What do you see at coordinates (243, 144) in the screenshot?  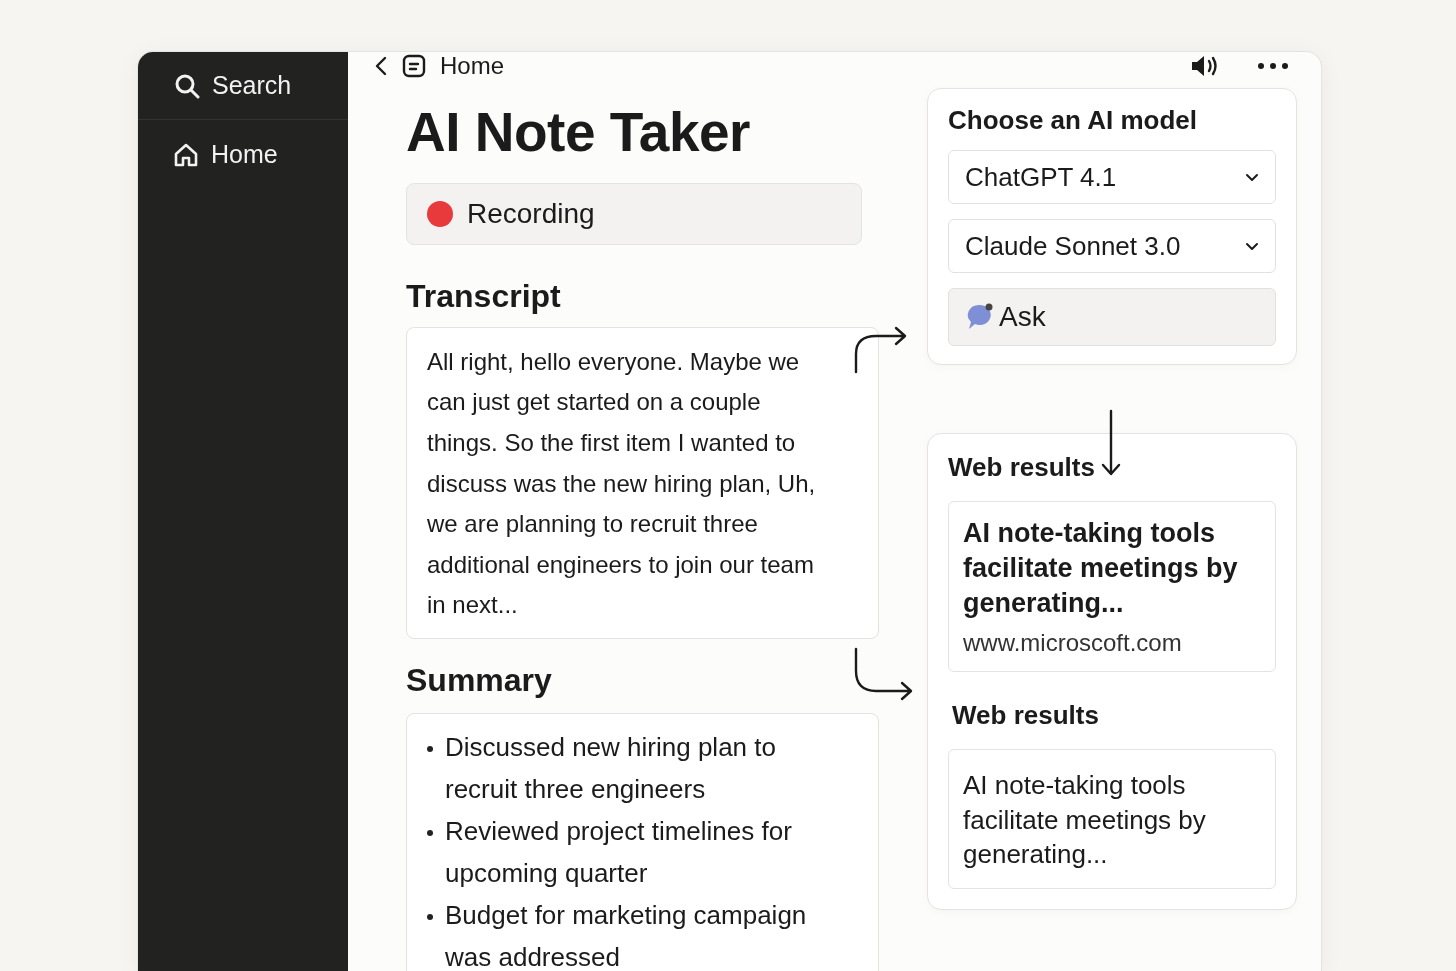 I see `sidebar-item: Home` at bounding box center [243, 144].